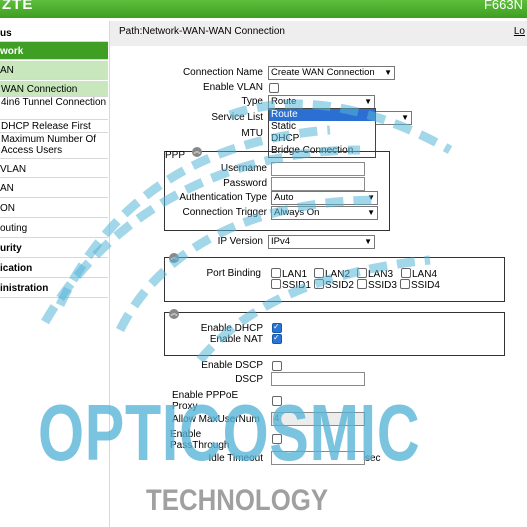 Image resolution: width=527 pixels, height=527 pixels. Describe the element at coordinates (202, 31) in the screenshot. I see `breadcrumb: Path:Network-WAN-WAN Connection` at that location.